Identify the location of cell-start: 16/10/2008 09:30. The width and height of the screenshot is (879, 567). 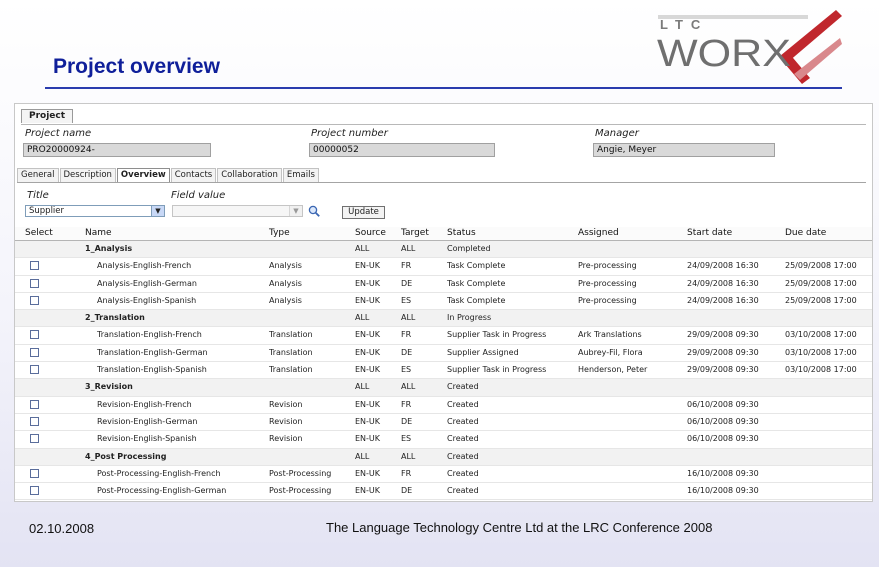
(723, 491).